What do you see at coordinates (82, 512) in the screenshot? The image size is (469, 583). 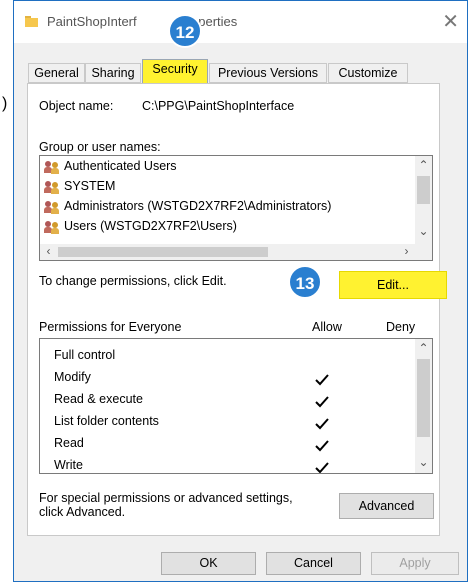 I see `special-permissions-text-2: click Advanced.` at bounding box center [82, 512].